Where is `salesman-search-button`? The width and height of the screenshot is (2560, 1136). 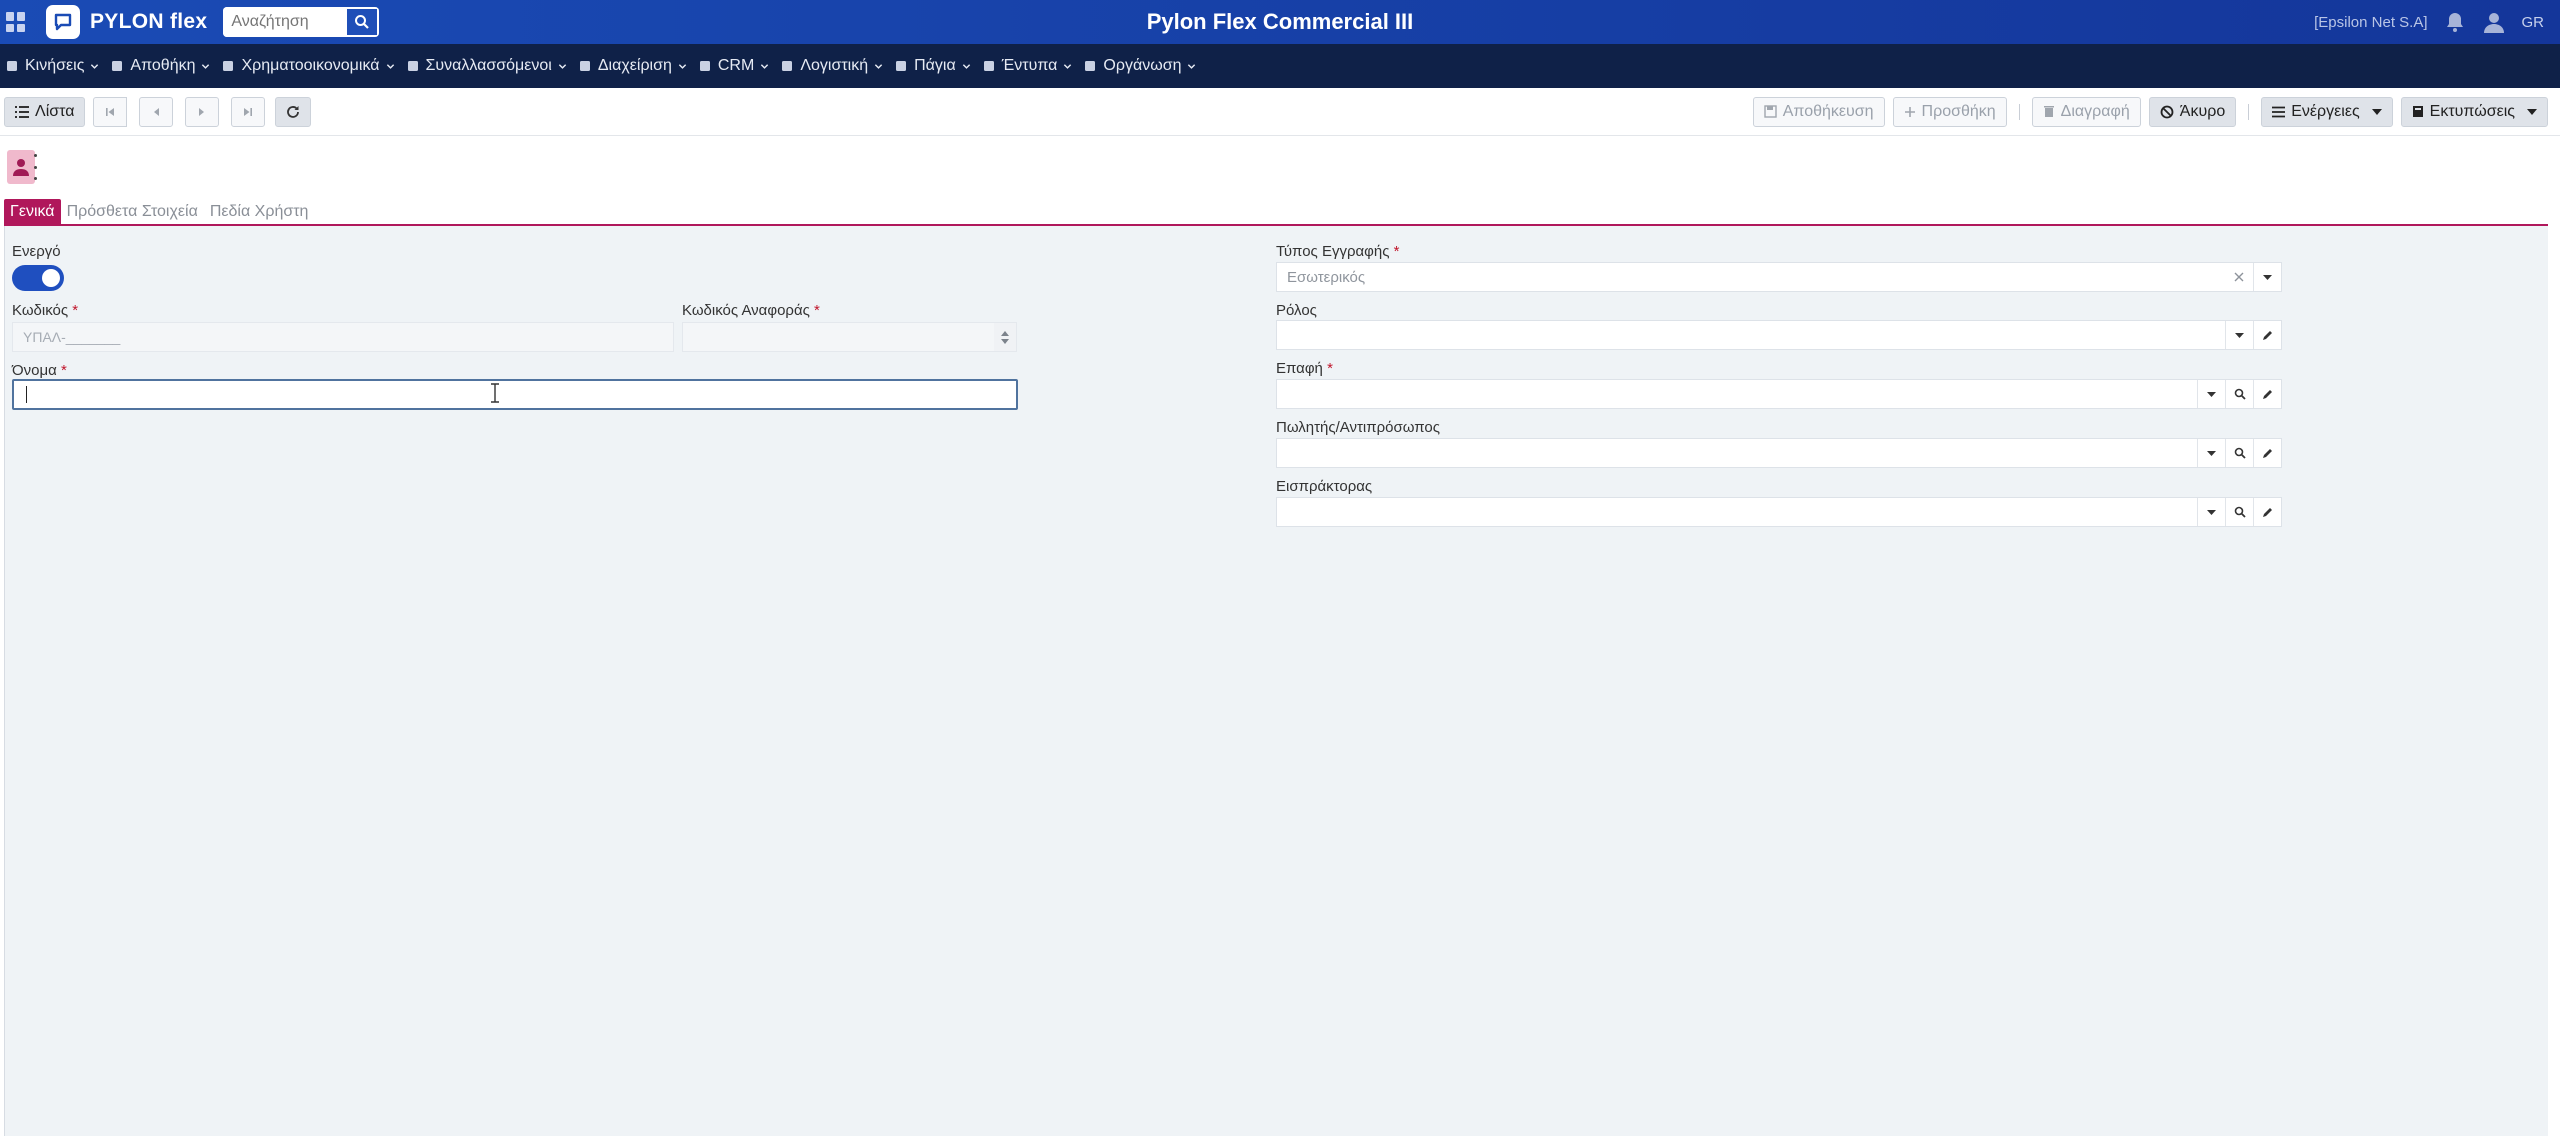 salesman-search-button is located at coordinates (2239, 453).